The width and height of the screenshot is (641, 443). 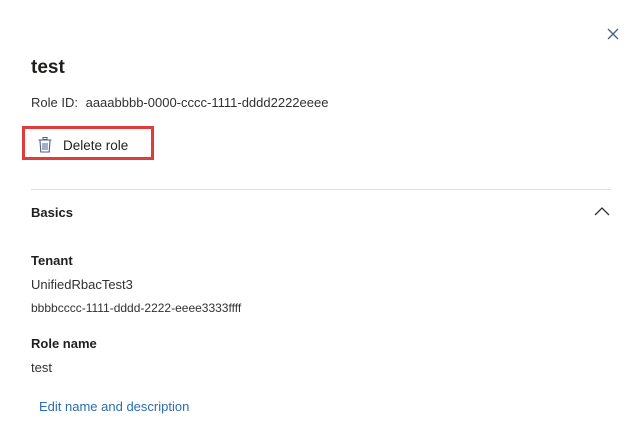 I want to click on close-button, so click(x=613, y=34).